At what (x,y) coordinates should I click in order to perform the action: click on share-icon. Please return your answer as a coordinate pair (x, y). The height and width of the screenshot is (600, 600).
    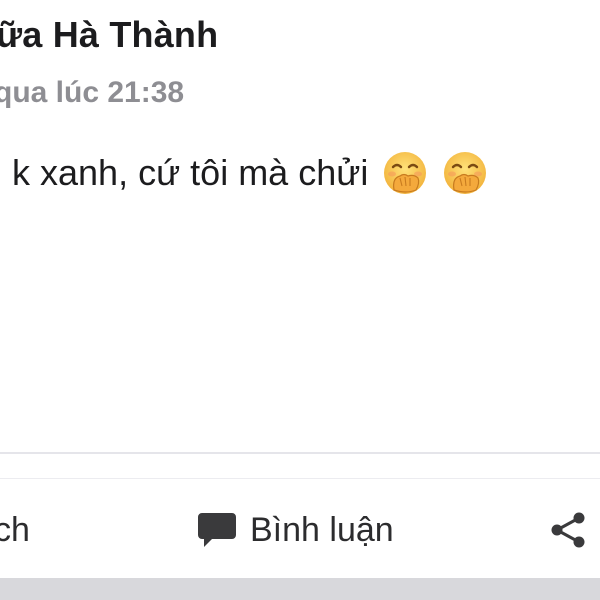
    Looking at the image, I should click on (568, 530).